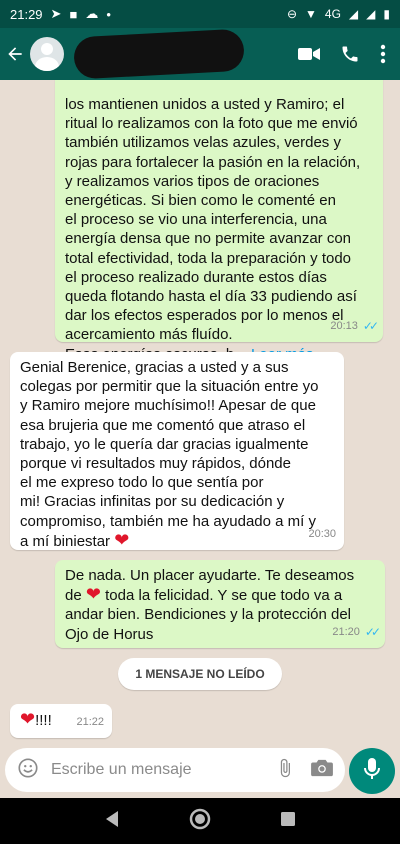  What do you see at coordinates (346, 631) in the screenshot?
I see `message-time: 21:20` at bounding box center [346, 631].